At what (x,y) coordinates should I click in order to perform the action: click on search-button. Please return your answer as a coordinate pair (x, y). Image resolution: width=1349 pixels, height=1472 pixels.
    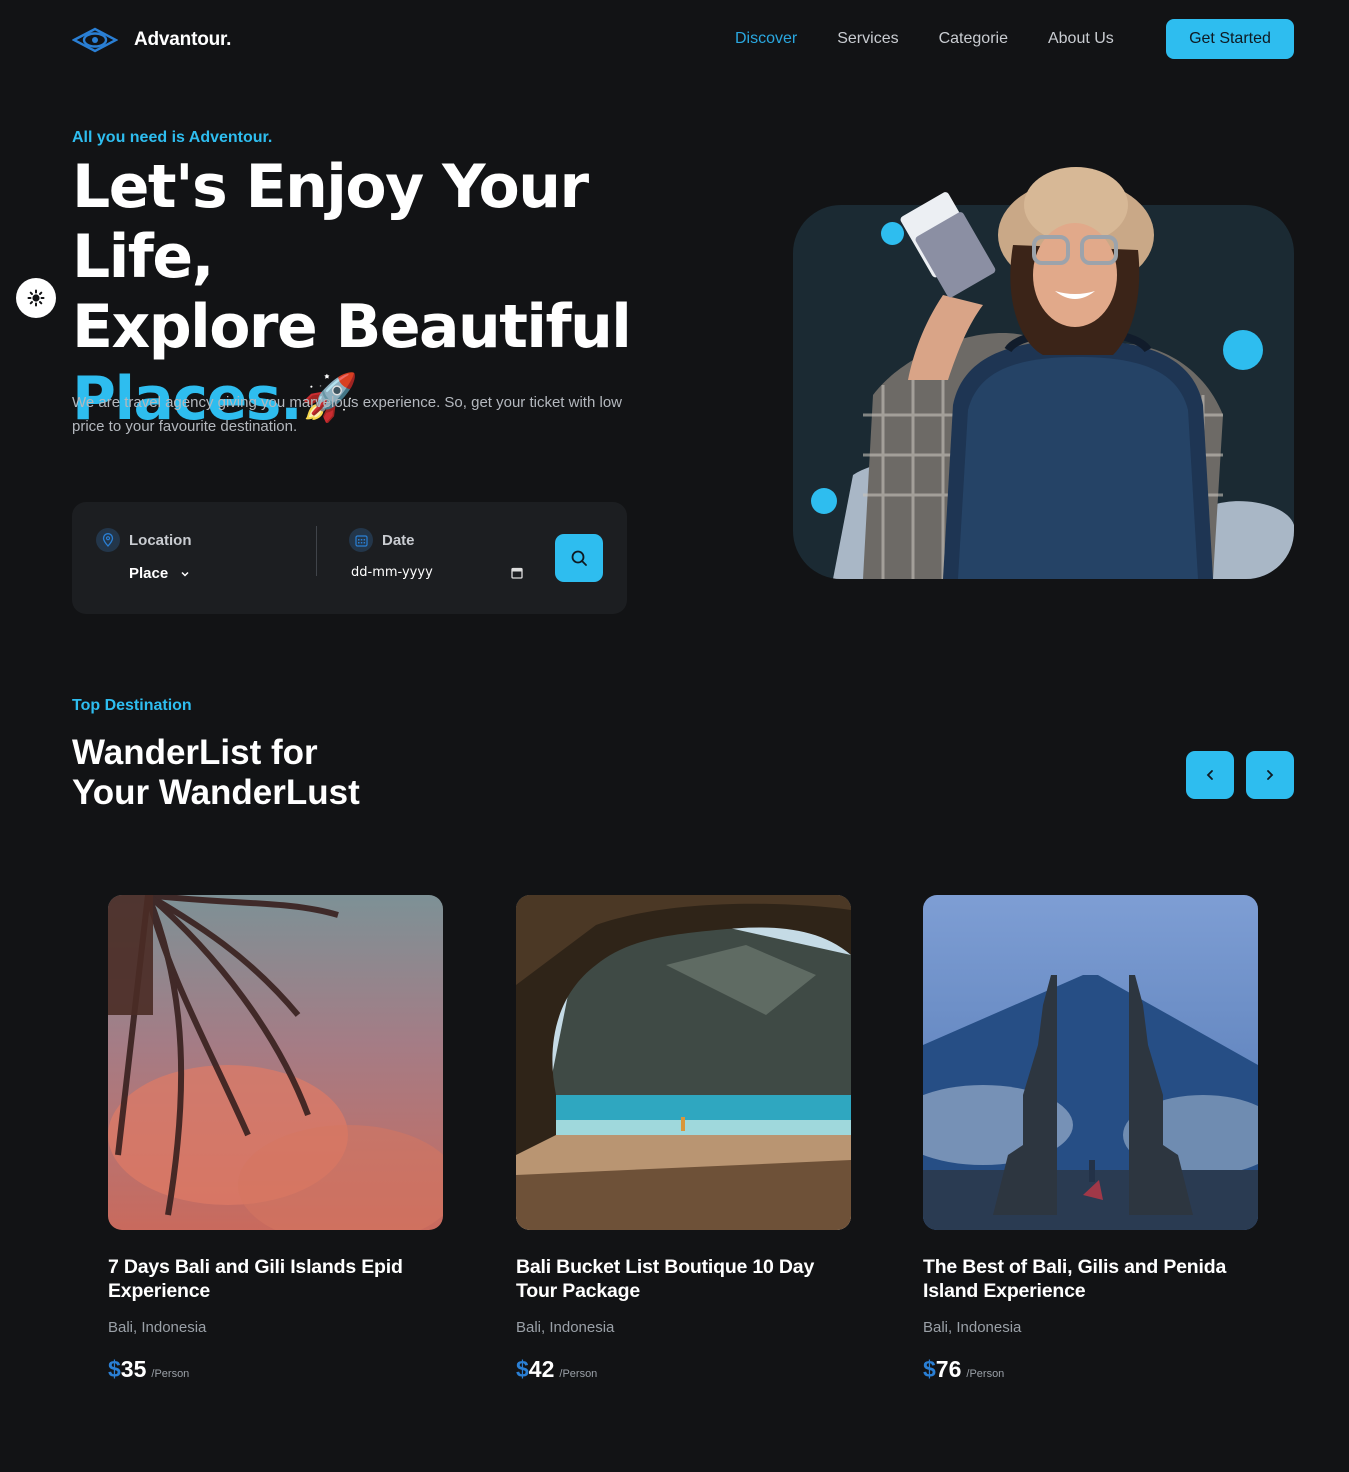
    Looking at the image, I should click on (579, 558).